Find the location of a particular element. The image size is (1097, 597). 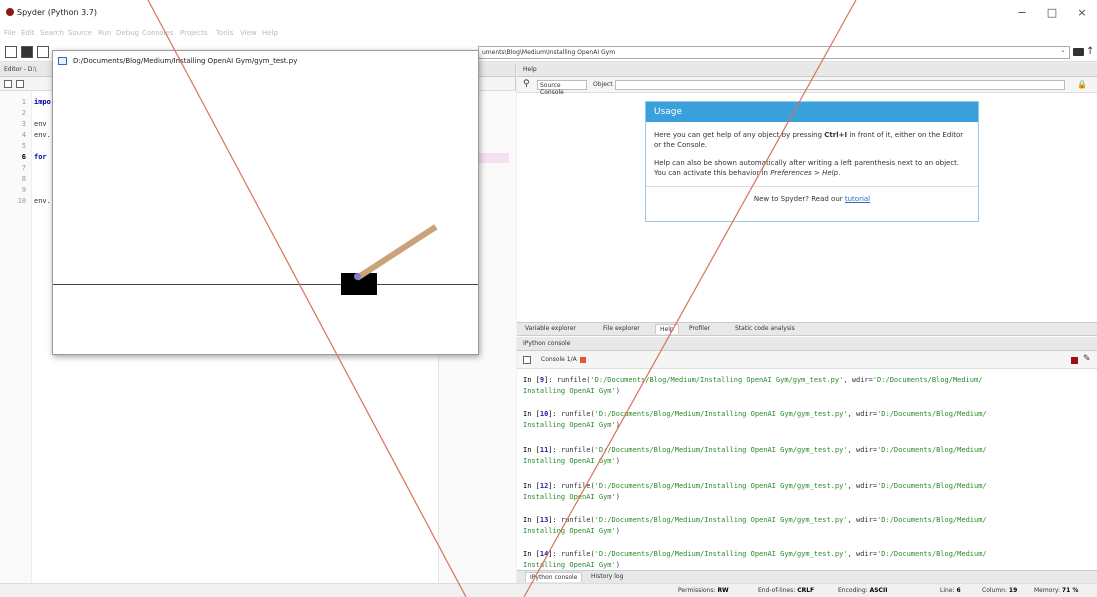

console-pane-title: IPython console is located at coordinates (547, 343).